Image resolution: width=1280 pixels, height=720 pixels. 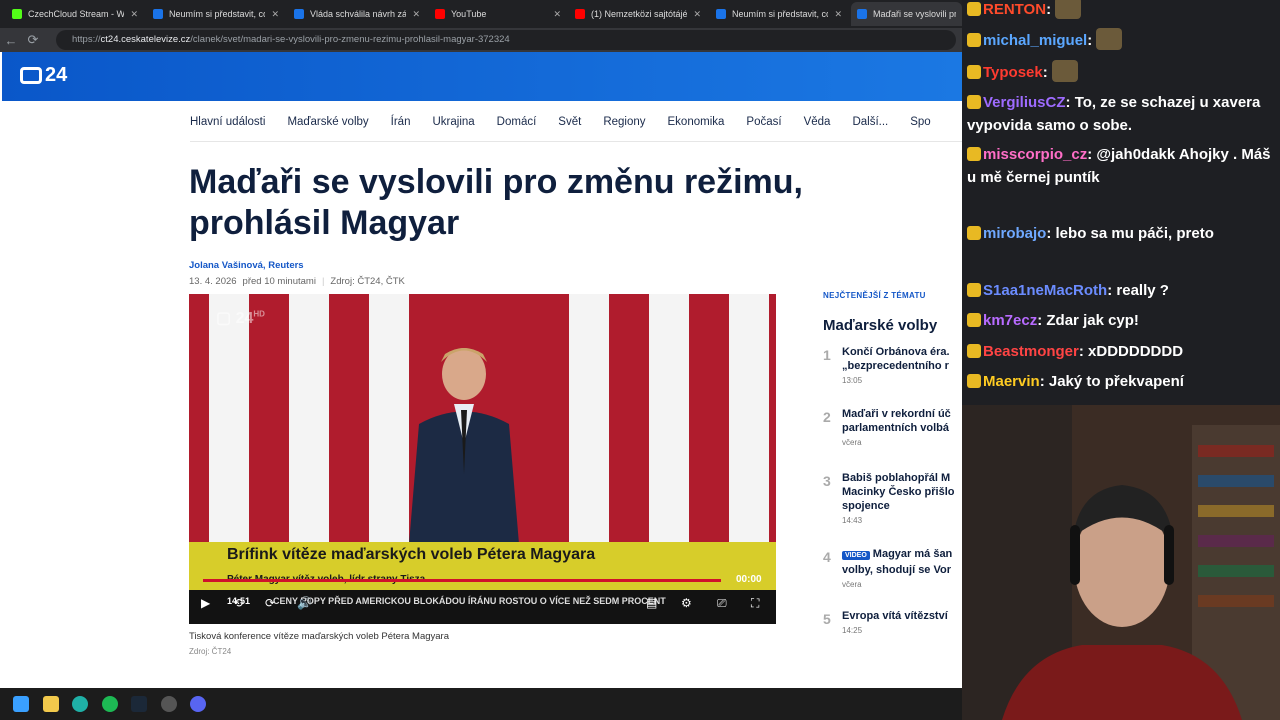 I want to click on back-icon: ←, so click(x=11, y=40).